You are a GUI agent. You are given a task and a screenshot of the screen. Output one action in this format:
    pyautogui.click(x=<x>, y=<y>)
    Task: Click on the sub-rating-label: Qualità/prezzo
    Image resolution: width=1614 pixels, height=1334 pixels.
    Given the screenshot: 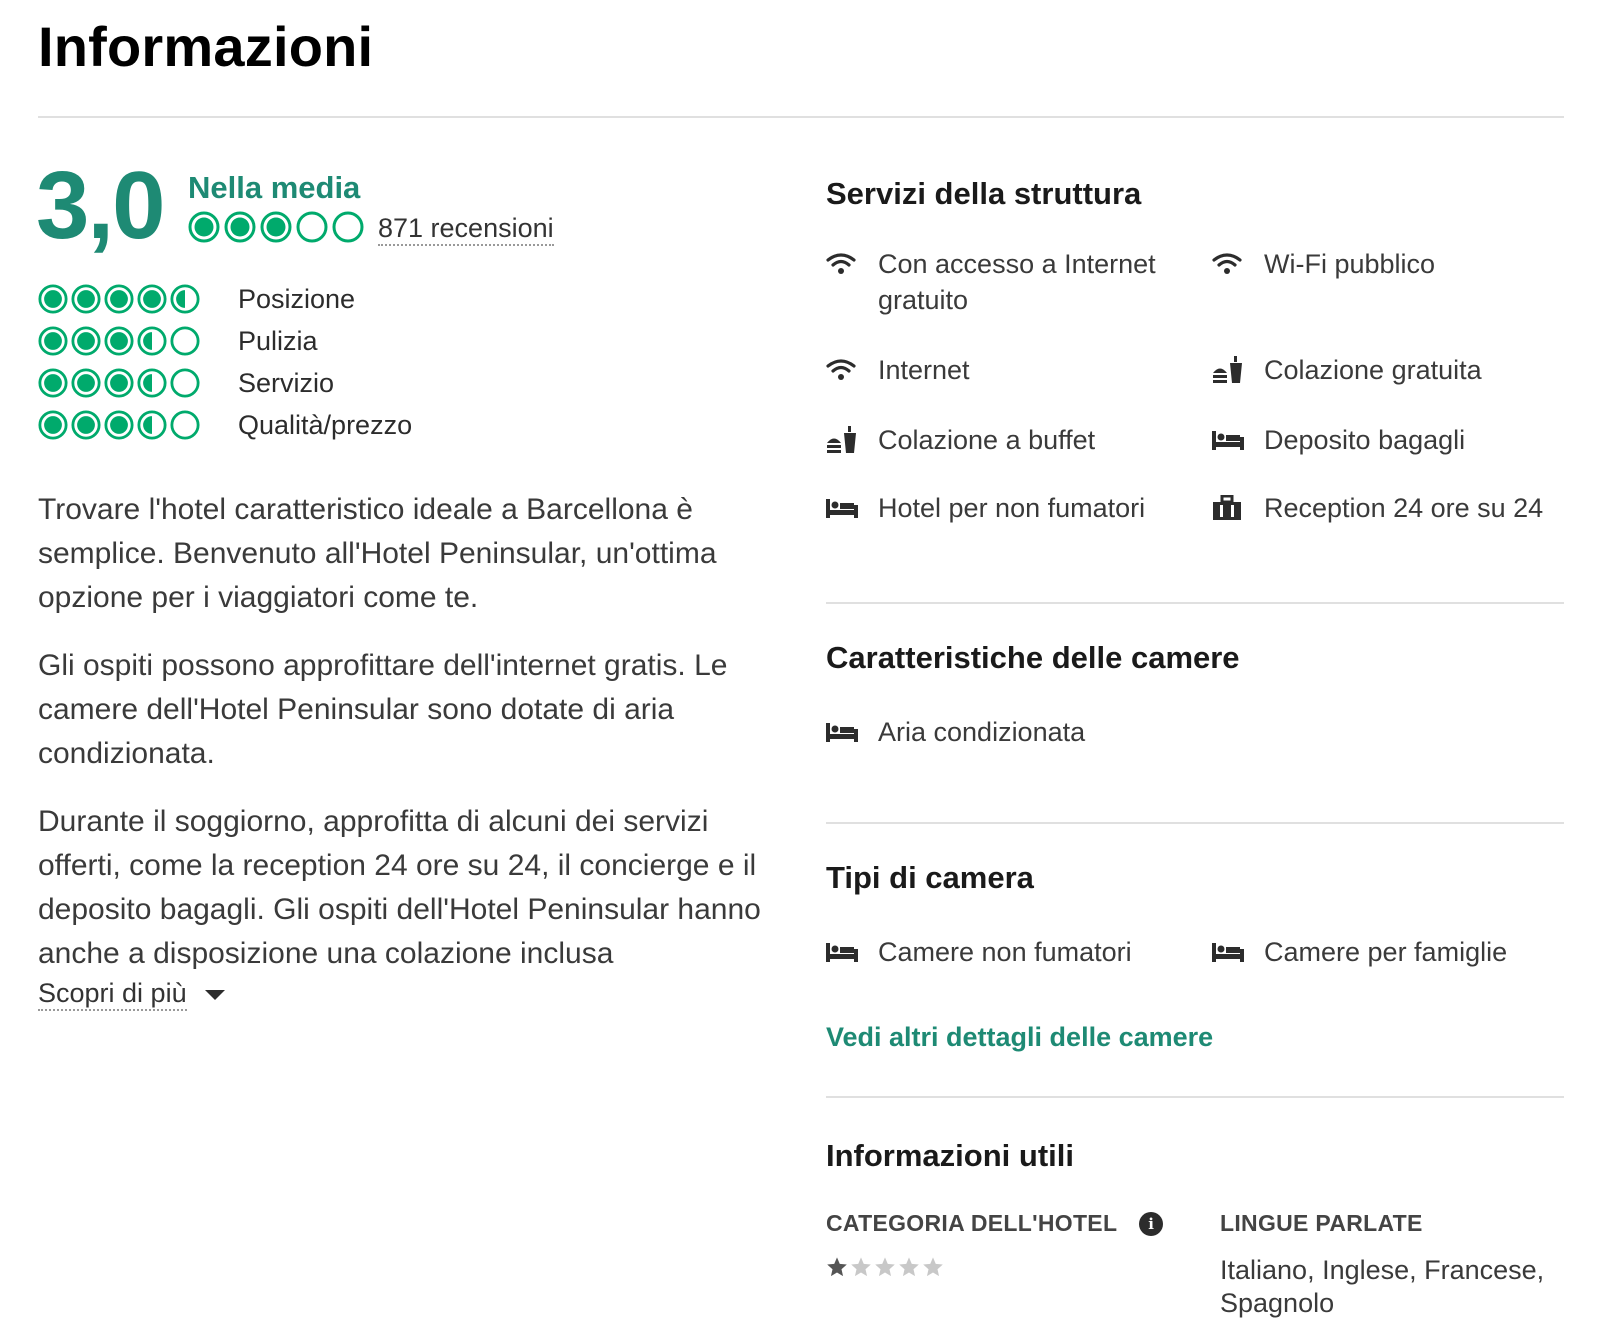 What is the action you would take?
    pyautogui.click(x=325, y=424)
    